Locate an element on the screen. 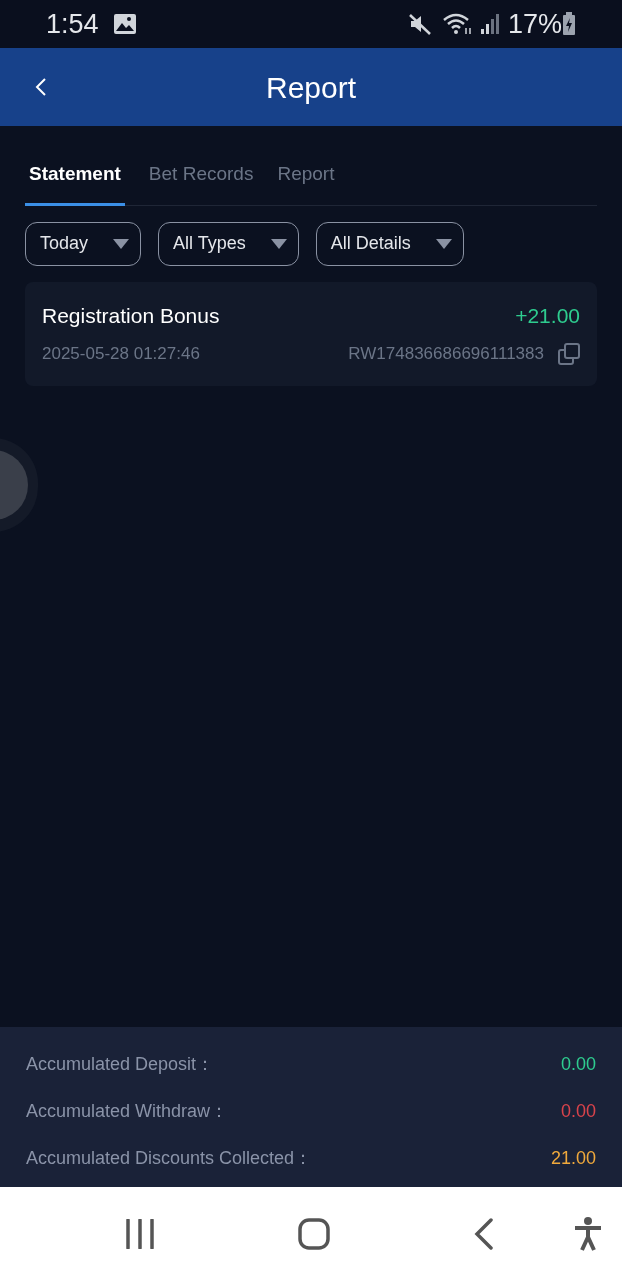 Image resolution: width=622 pixels, height=1280 pixels. summary-label: Accumulated Discounts Collected： is located at coordinates (169, 1158).